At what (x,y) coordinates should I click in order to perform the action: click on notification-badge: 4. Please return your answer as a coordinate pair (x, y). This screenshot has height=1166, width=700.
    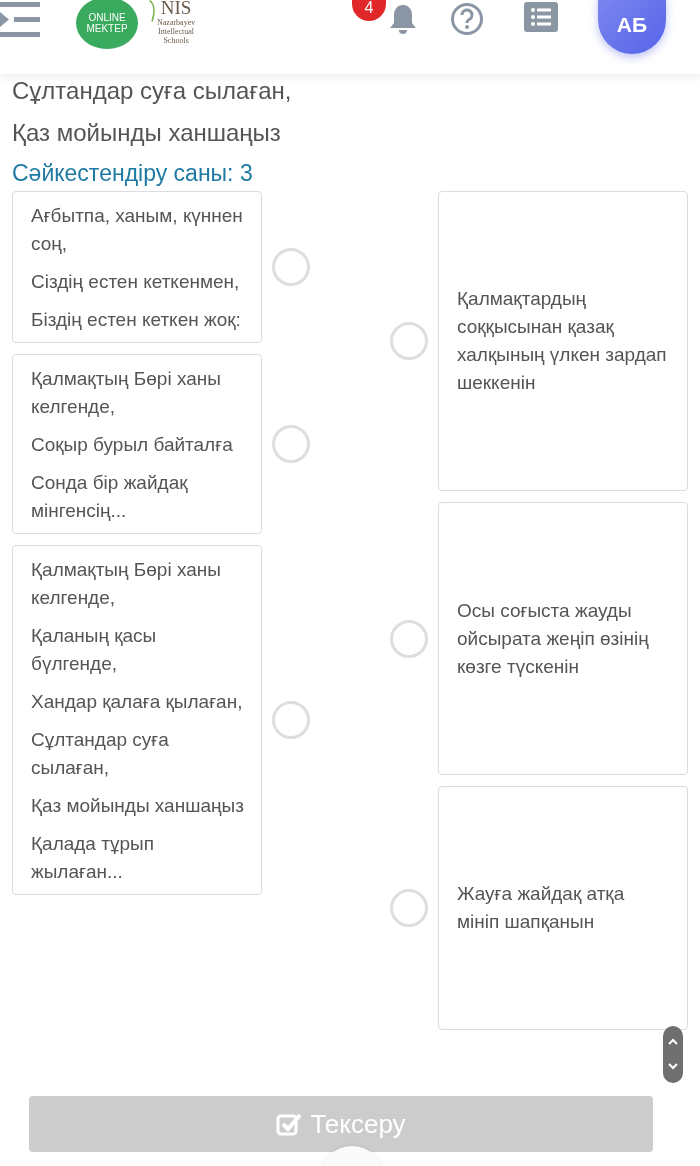
    Looking at the image, I should click on (369, 10).